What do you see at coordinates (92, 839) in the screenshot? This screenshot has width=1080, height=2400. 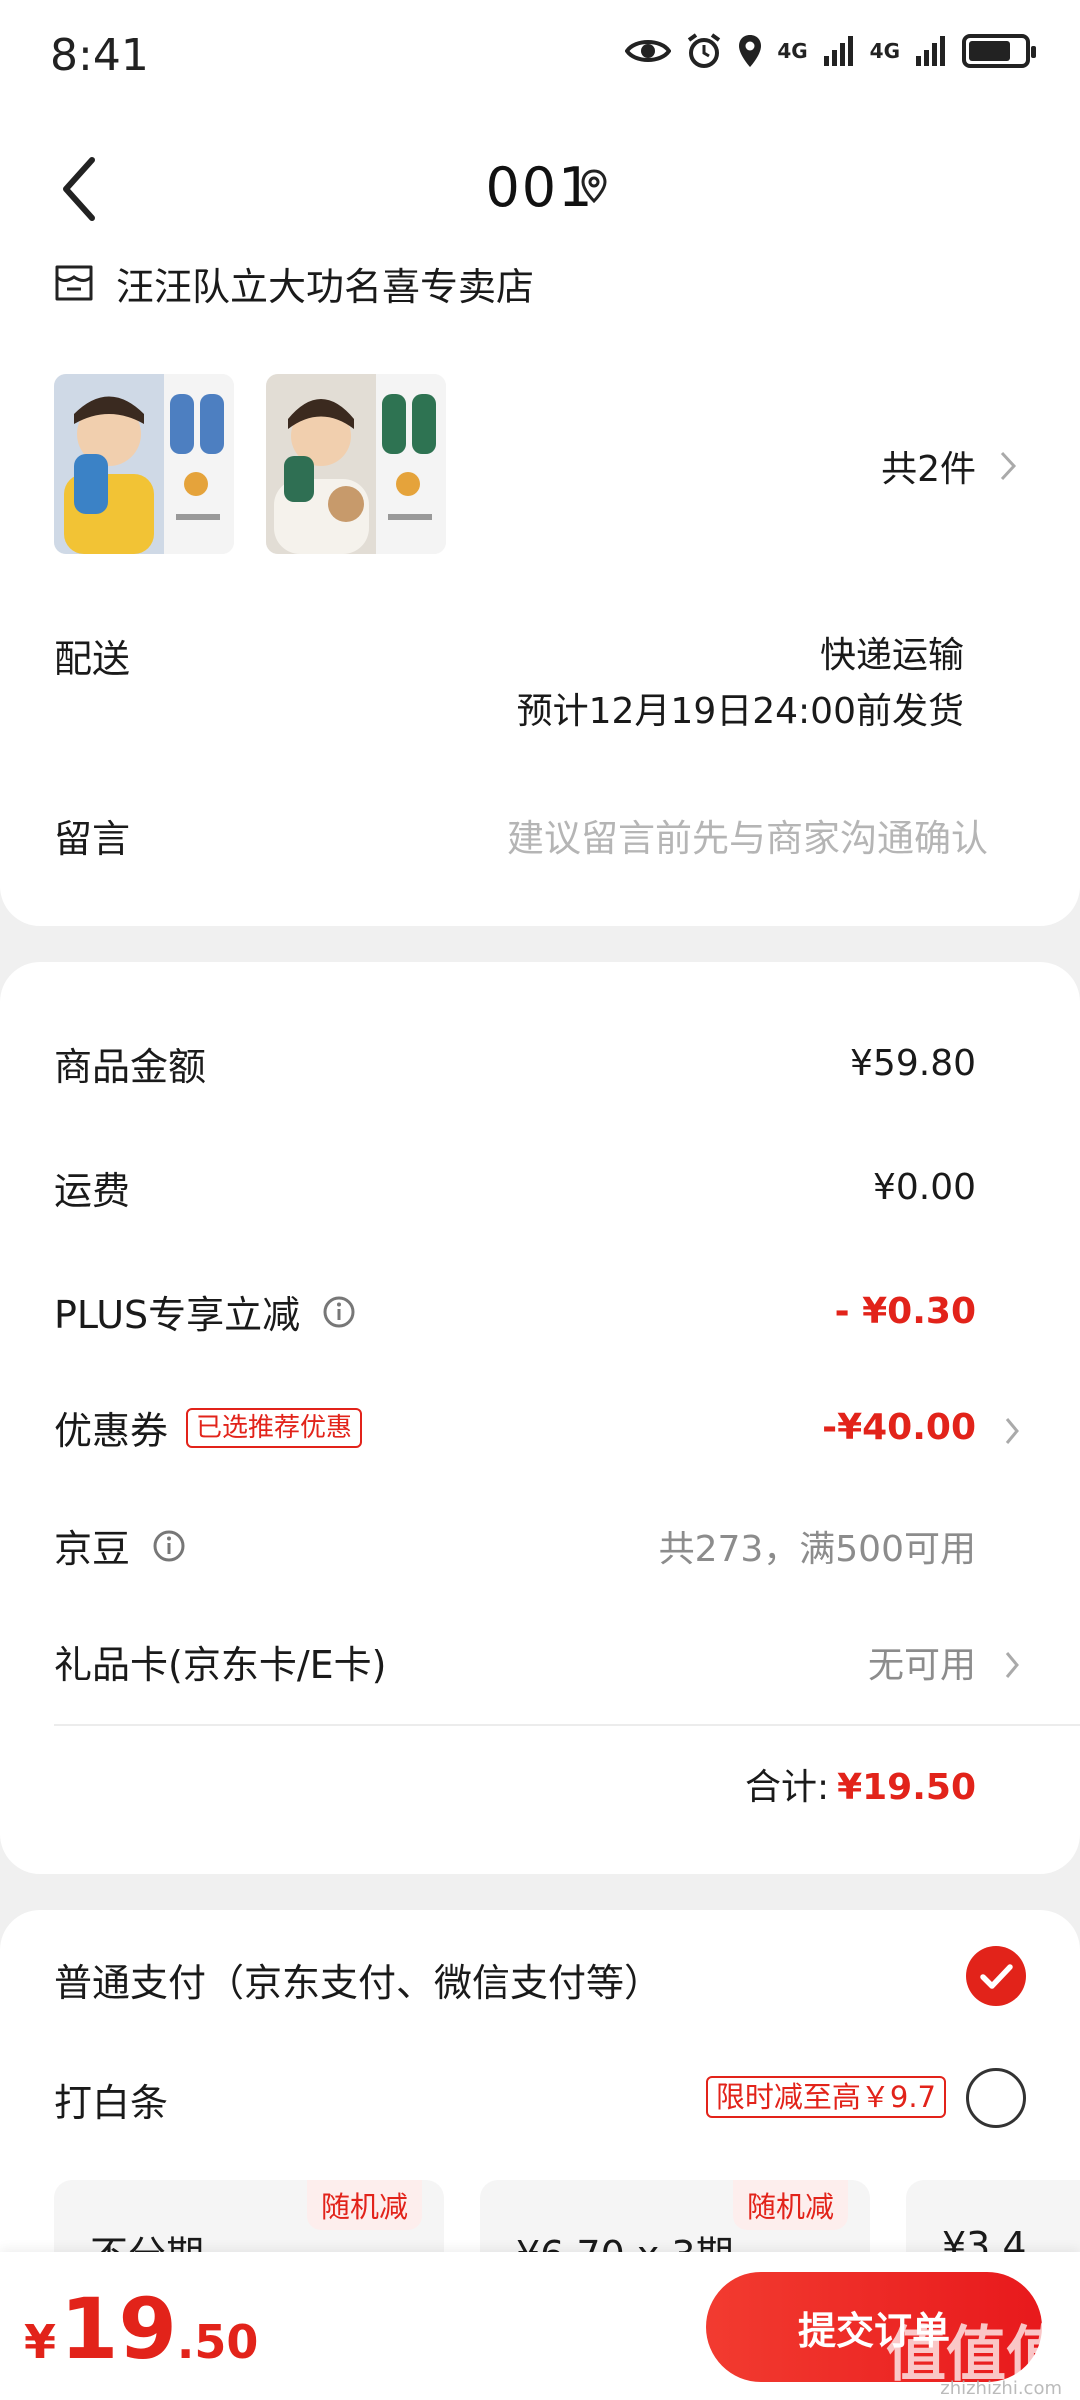 I see `message-label: 留言` at bounding box center [92, 839].